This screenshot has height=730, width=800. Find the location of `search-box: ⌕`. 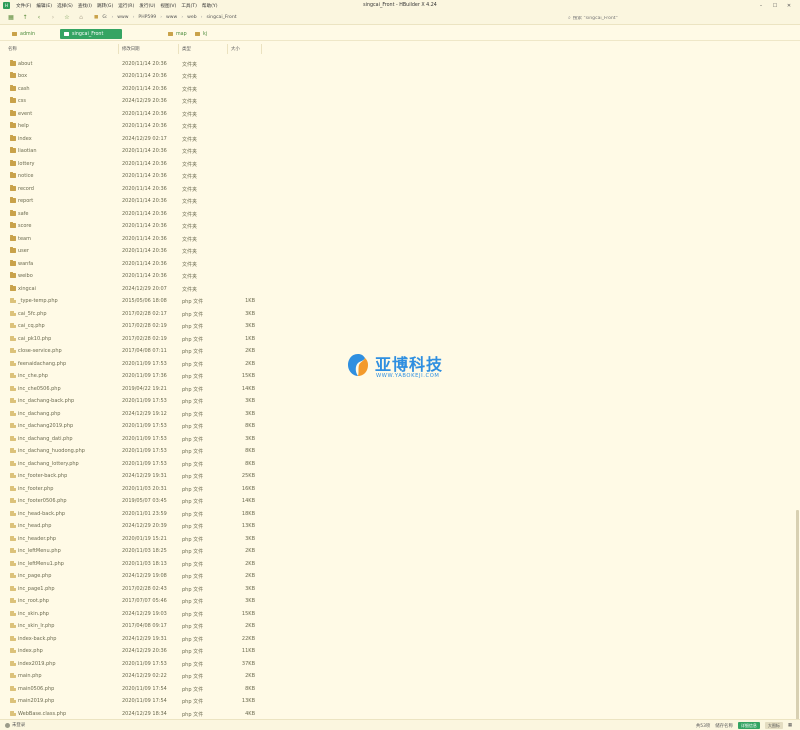

search-box: ⌕ is located at coordinates (680, 18).